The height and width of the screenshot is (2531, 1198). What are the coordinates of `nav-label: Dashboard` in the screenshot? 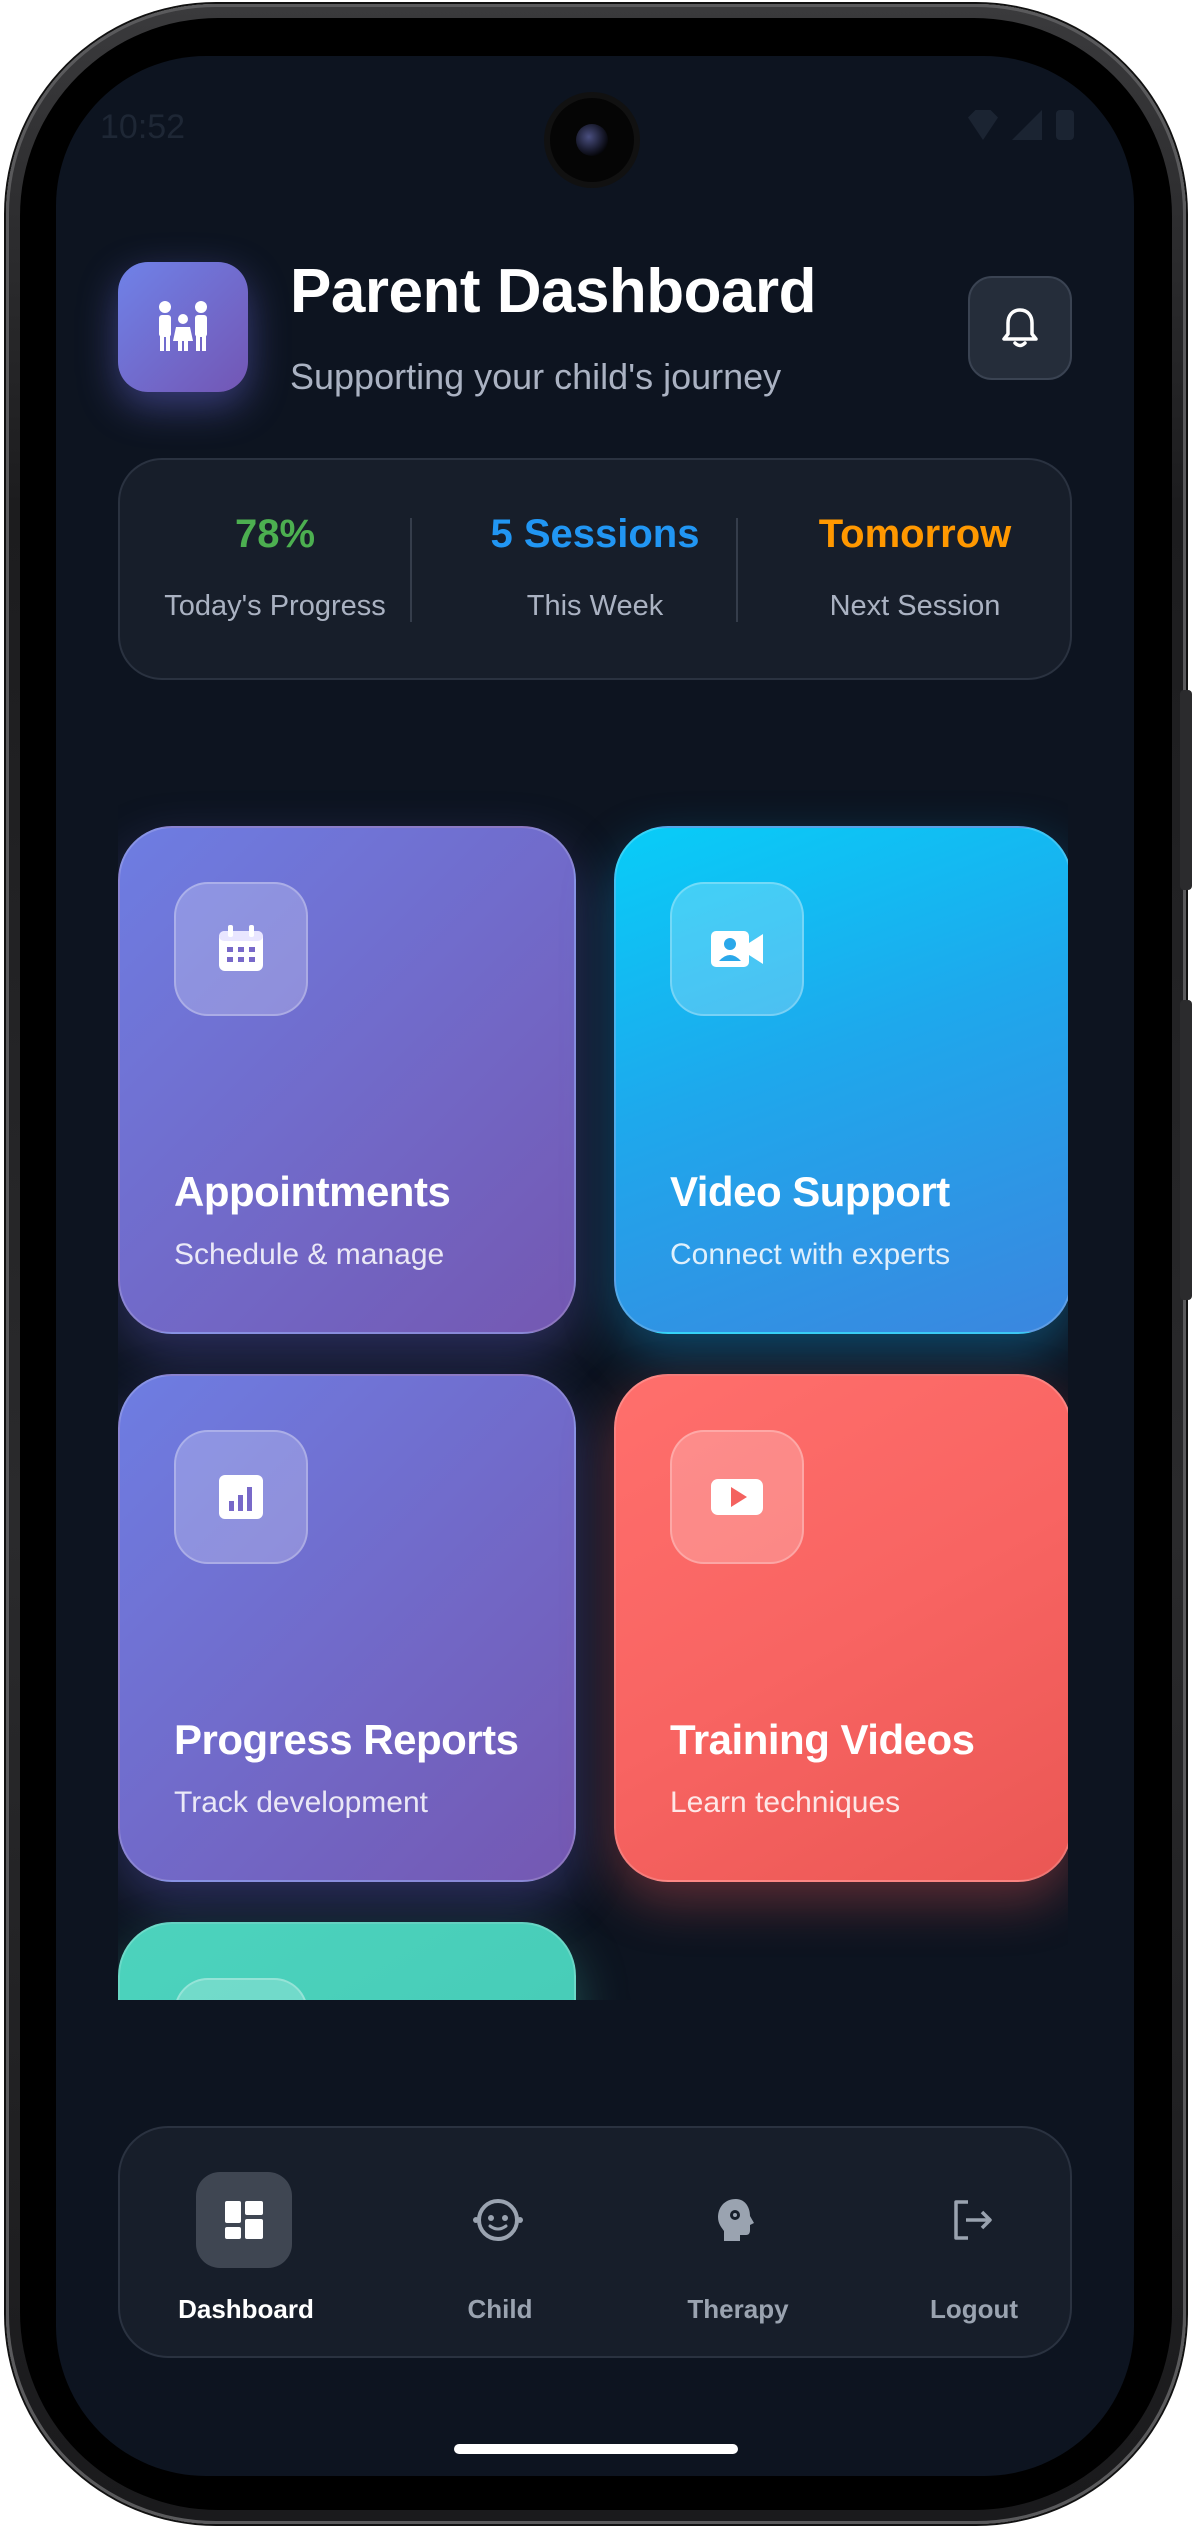 It's located at (246, 2309).